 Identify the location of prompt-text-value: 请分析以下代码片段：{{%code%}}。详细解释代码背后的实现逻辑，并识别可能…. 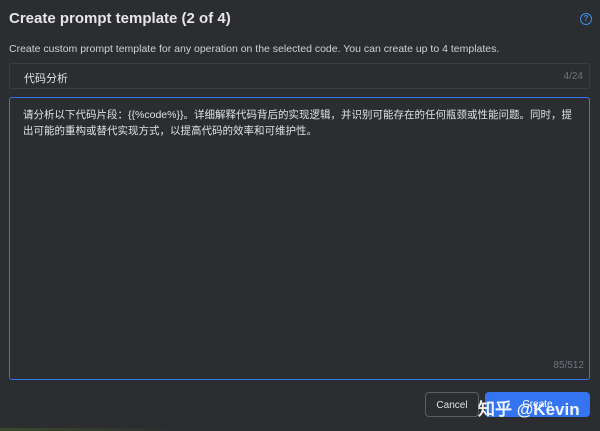
(297, 123).